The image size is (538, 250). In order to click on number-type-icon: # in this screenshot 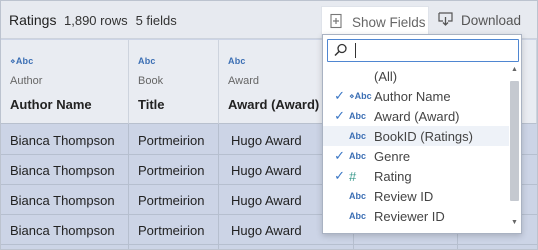, I will do `click(353, 176)`.